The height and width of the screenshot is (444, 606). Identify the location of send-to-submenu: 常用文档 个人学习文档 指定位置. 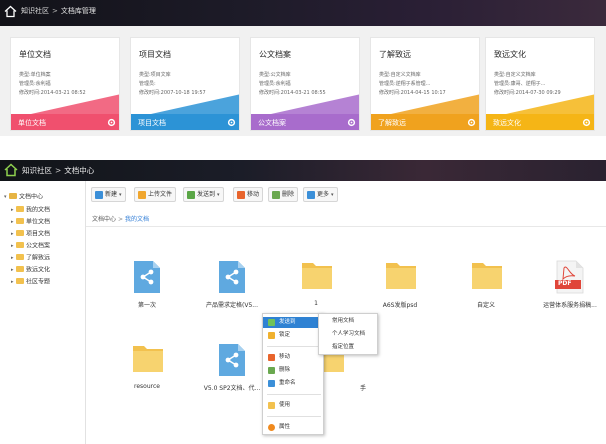
(348, 334).